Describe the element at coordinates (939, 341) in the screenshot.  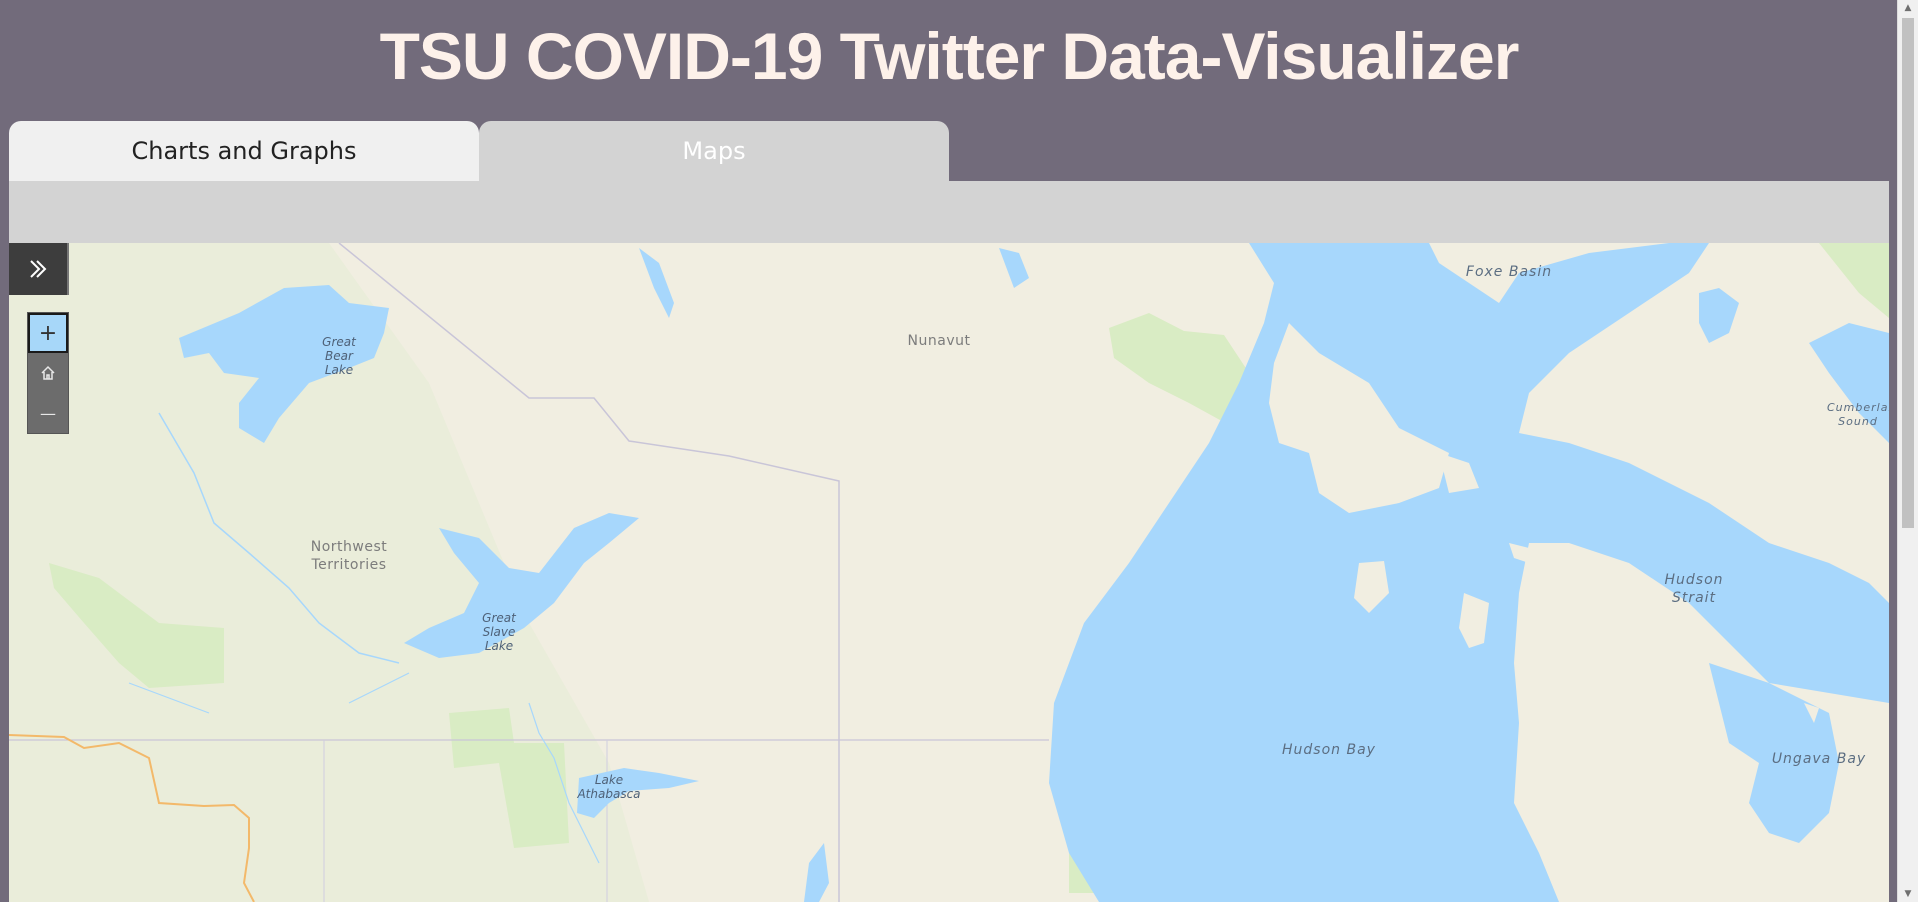
I see `map-label-nunavut: Nunavut` at that location.